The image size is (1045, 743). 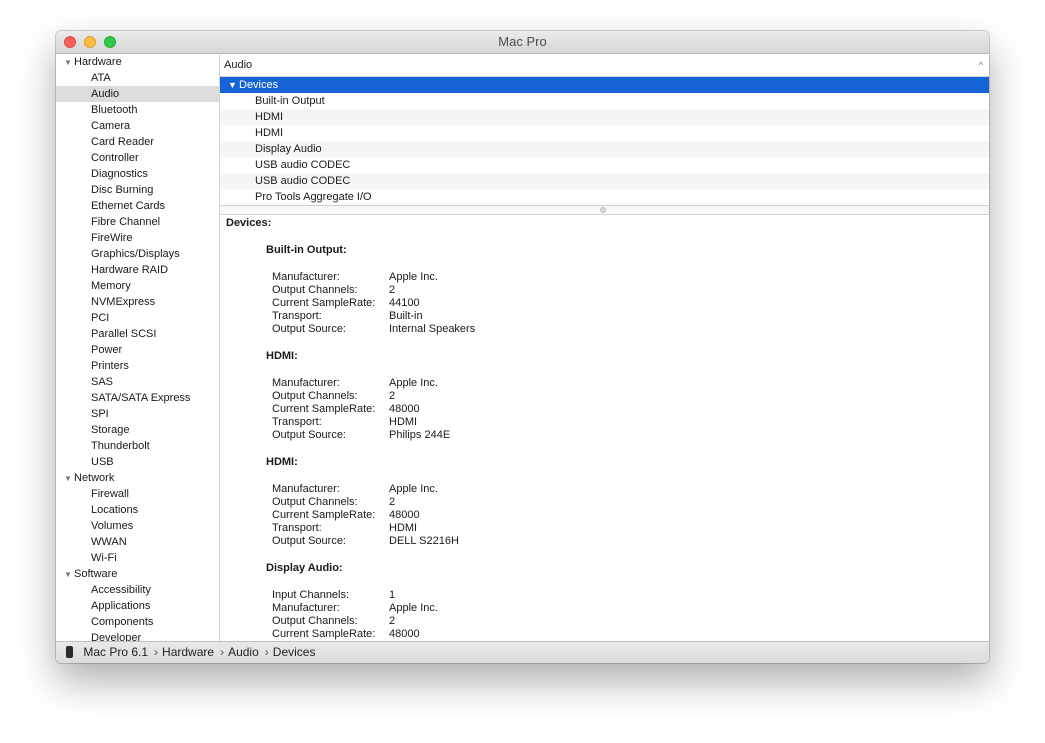 I want to click on splitter-handle-icon, so click(x=603, y=210).